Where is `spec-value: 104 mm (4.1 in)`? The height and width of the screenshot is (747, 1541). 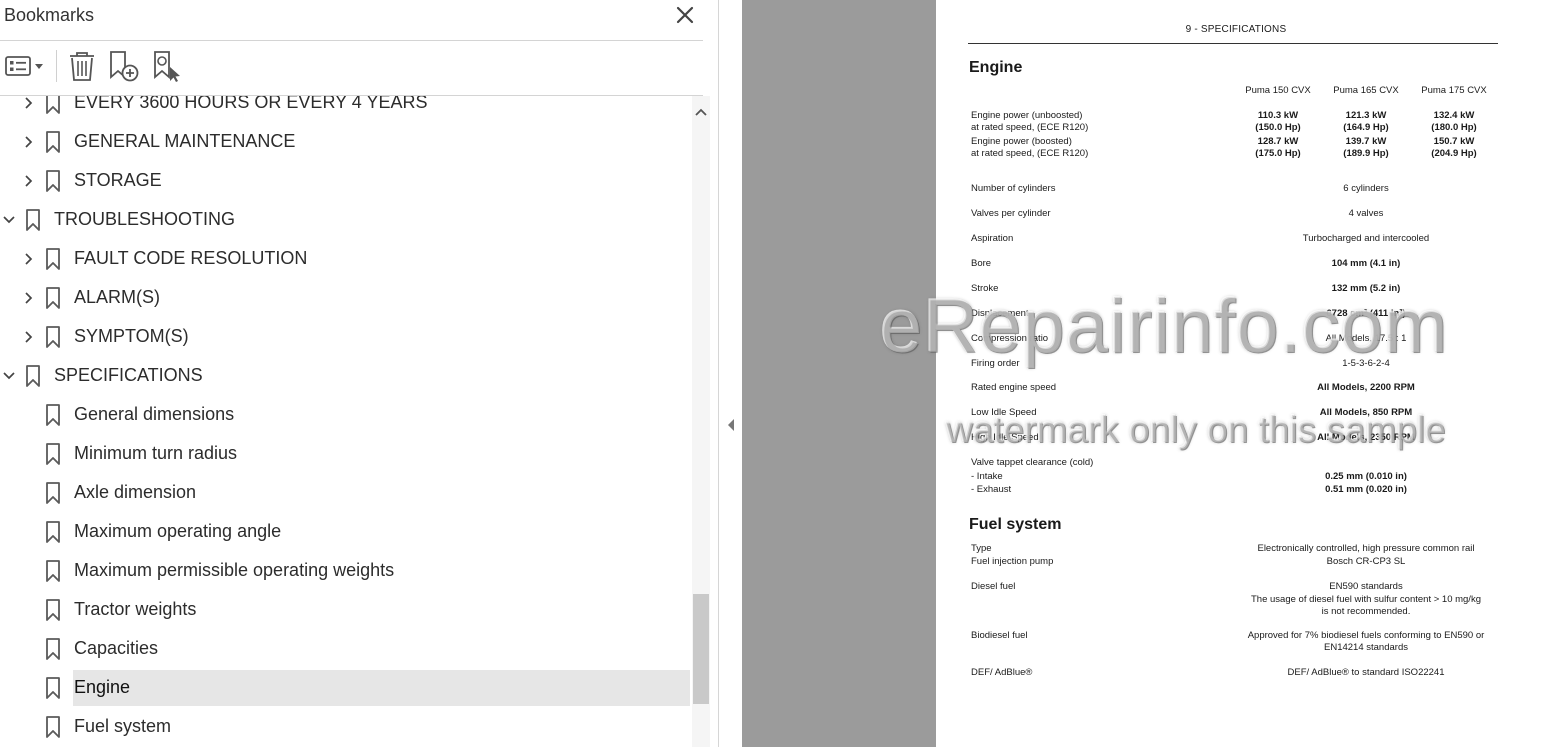
spec-value: 104 mm (4.1 in) is located at coordinates (1366, 263).